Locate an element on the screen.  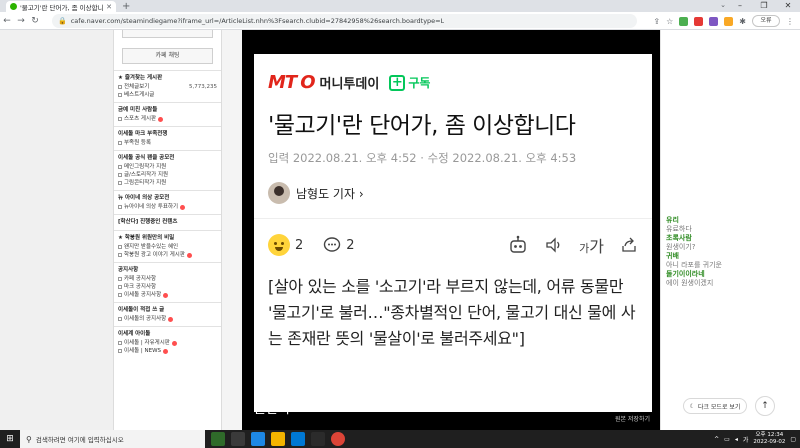
sidebar-item-label: 뉴아이네 의상 투표하기 is located at coordinates (151, 207).